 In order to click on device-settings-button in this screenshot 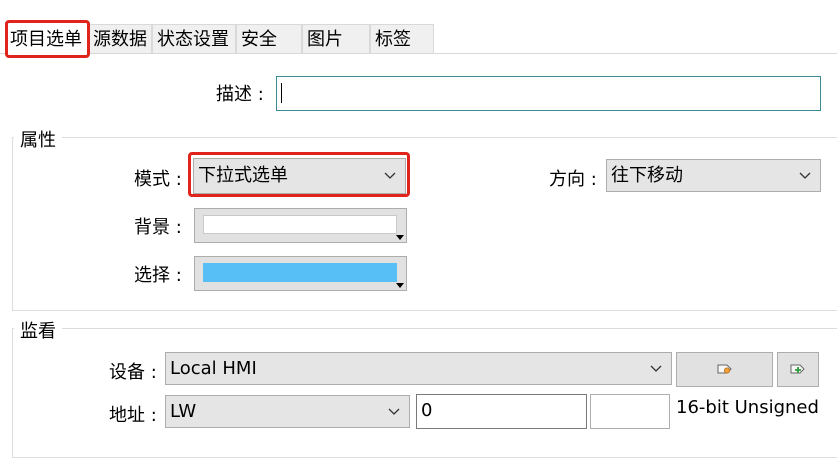, I will do `click(724, 369)`.